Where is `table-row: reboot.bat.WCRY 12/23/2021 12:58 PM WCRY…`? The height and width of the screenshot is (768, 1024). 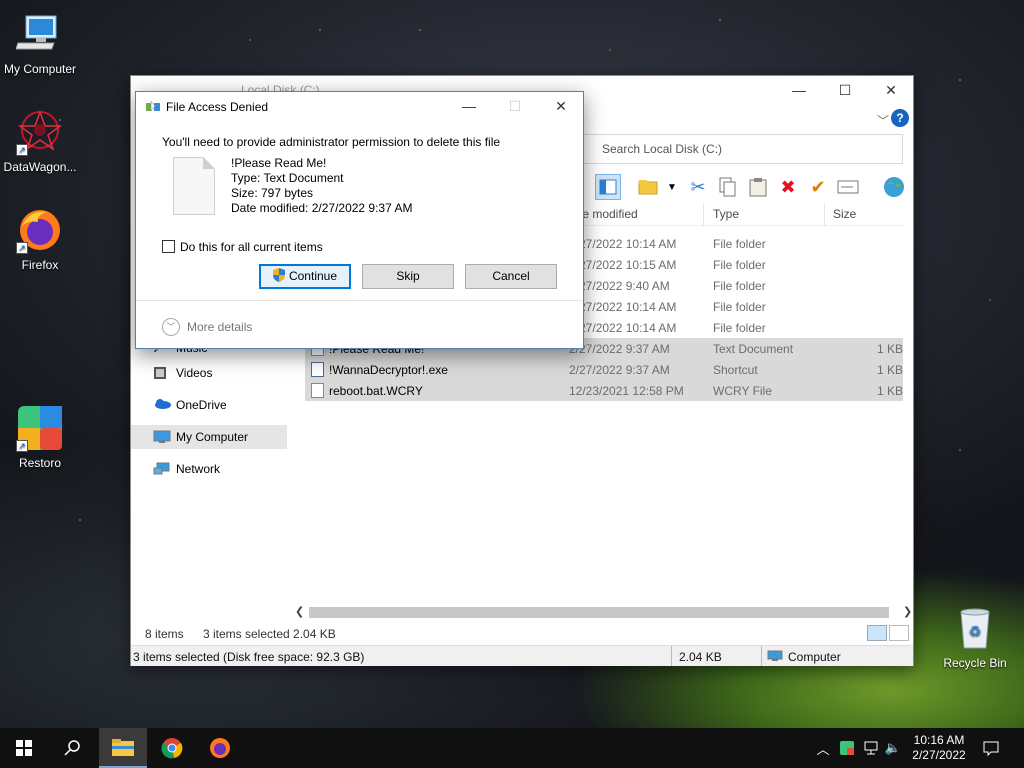
table-row: reboot.bat.WCRY 12/23/2021 12:58 PM WCRY… is located at coordinates (604, 390).